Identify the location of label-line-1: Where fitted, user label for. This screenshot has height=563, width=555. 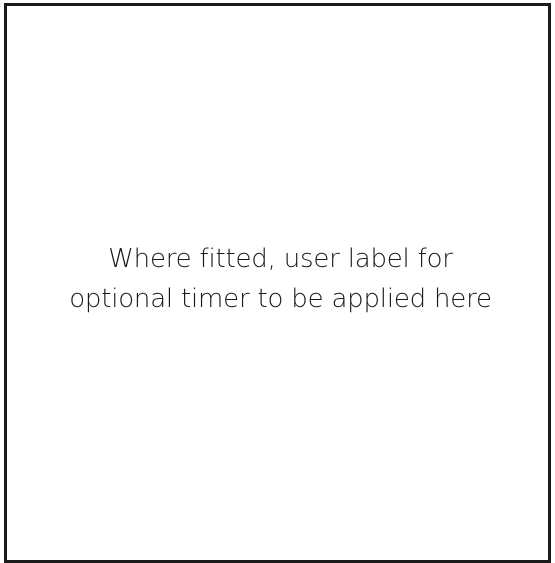
(280, 259).